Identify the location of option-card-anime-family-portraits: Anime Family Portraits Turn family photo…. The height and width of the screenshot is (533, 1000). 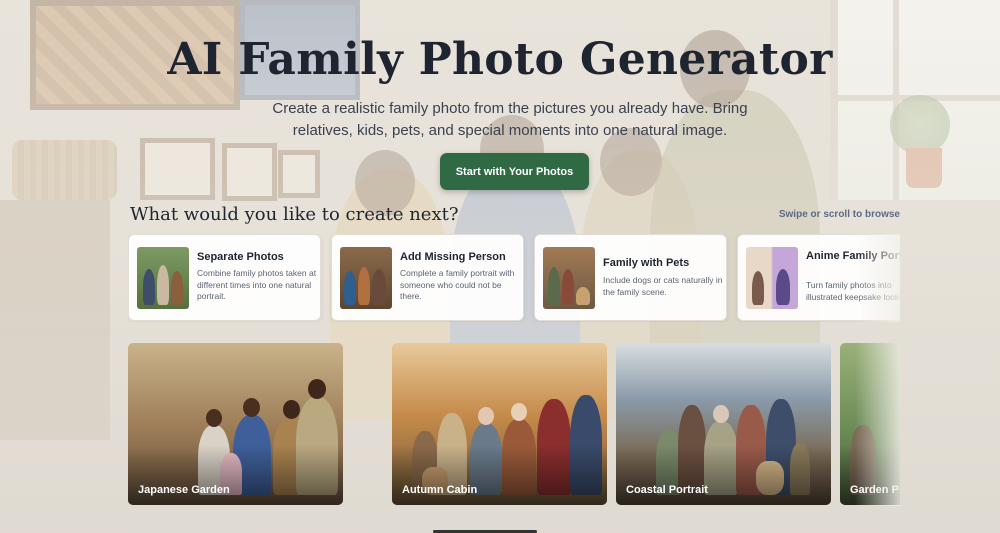
(818, 277).